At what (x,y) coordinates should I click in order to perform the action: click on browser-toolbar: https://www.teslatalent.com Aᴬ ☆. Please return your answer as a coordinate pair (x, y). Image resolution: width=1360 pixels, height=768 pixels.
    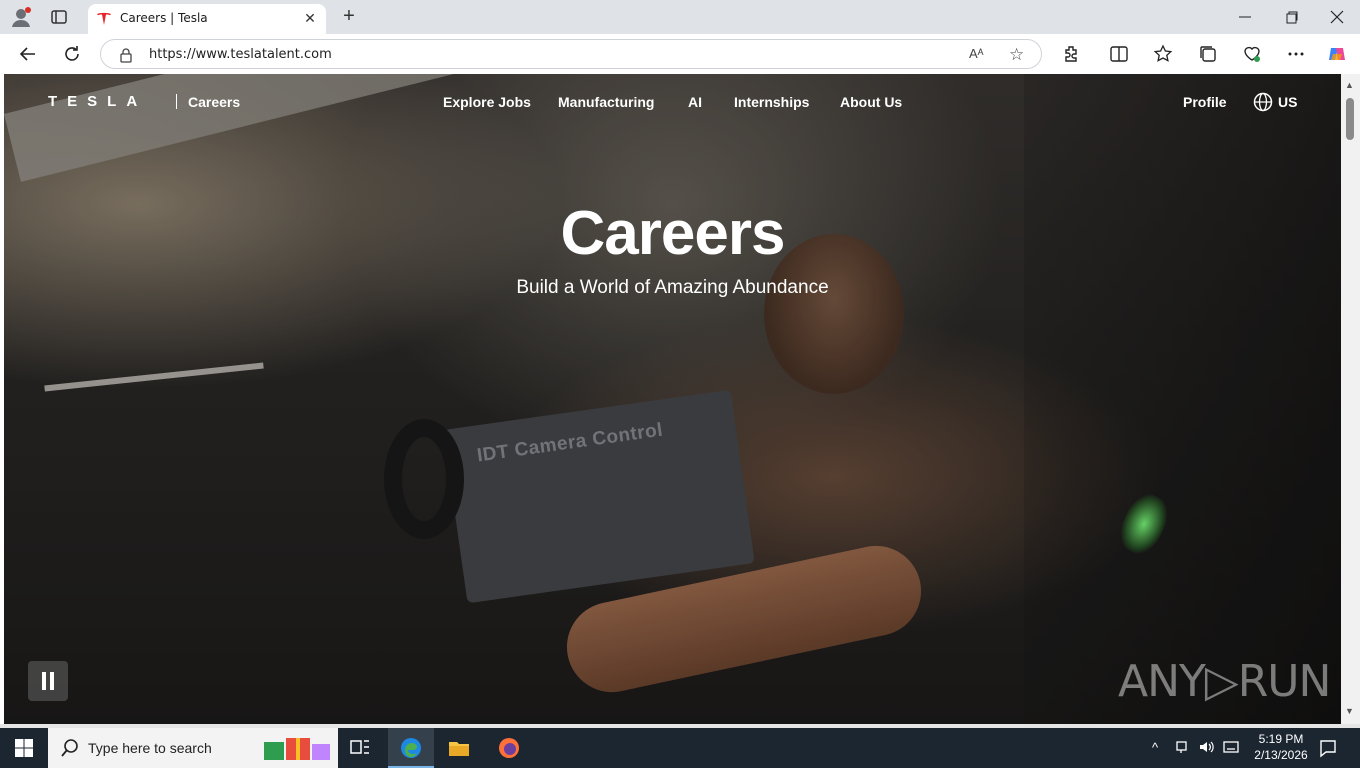
    Looking at the image, I should click on (680, 54).